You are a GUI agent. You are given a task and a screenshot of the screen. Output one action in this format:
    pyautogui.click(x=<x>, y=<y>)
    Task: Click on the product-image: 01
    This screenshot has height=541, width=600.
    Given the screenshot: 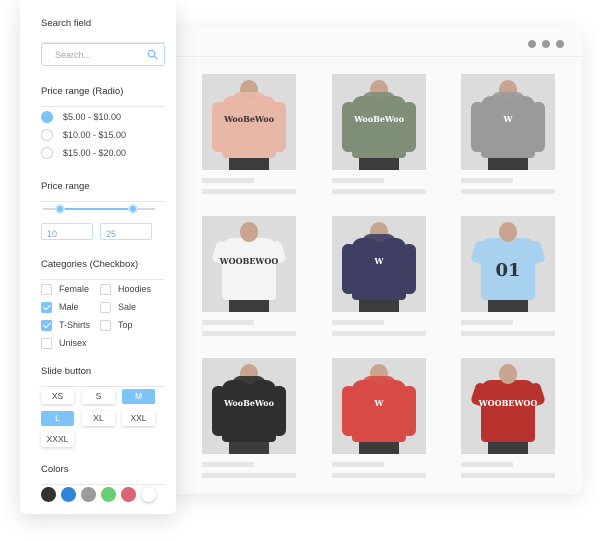 What is the action you would take?
    pyautogui.click(x=508, y=264)
    